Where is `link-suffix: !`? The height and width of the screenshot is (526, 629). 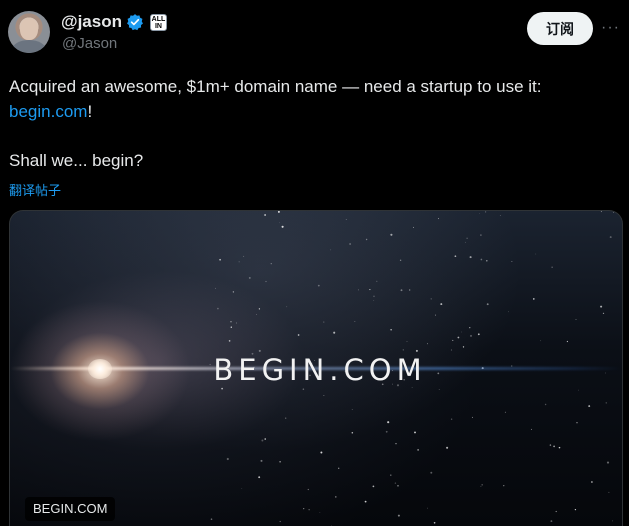 link-suffix: ! is located at coordinates (90, 111).